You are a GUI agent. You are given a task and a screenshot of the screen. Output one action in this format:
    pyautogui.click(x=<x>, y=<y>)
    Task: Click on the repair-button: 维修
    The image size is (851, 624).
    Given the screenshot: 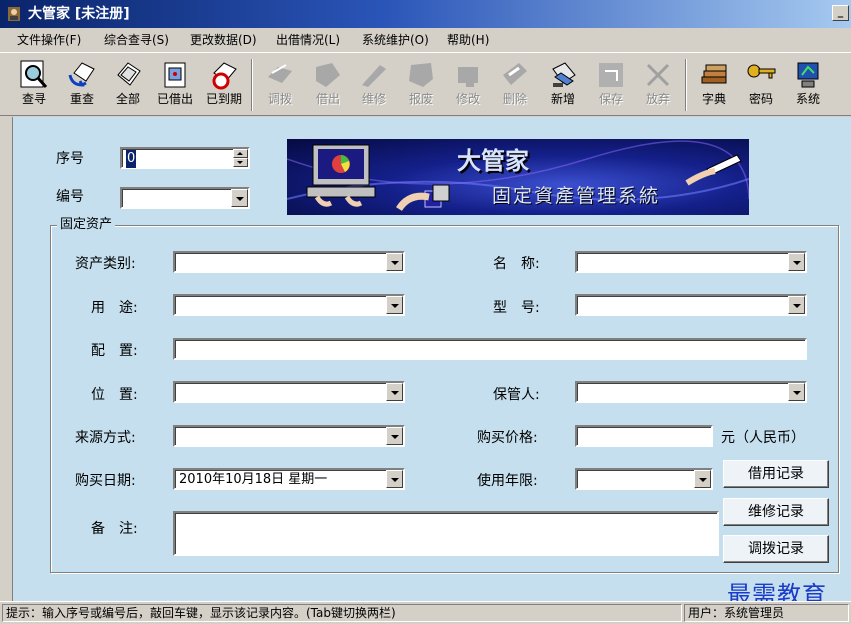 What is the action you would take?
    pyautogui.click(x=374, y=85)
    